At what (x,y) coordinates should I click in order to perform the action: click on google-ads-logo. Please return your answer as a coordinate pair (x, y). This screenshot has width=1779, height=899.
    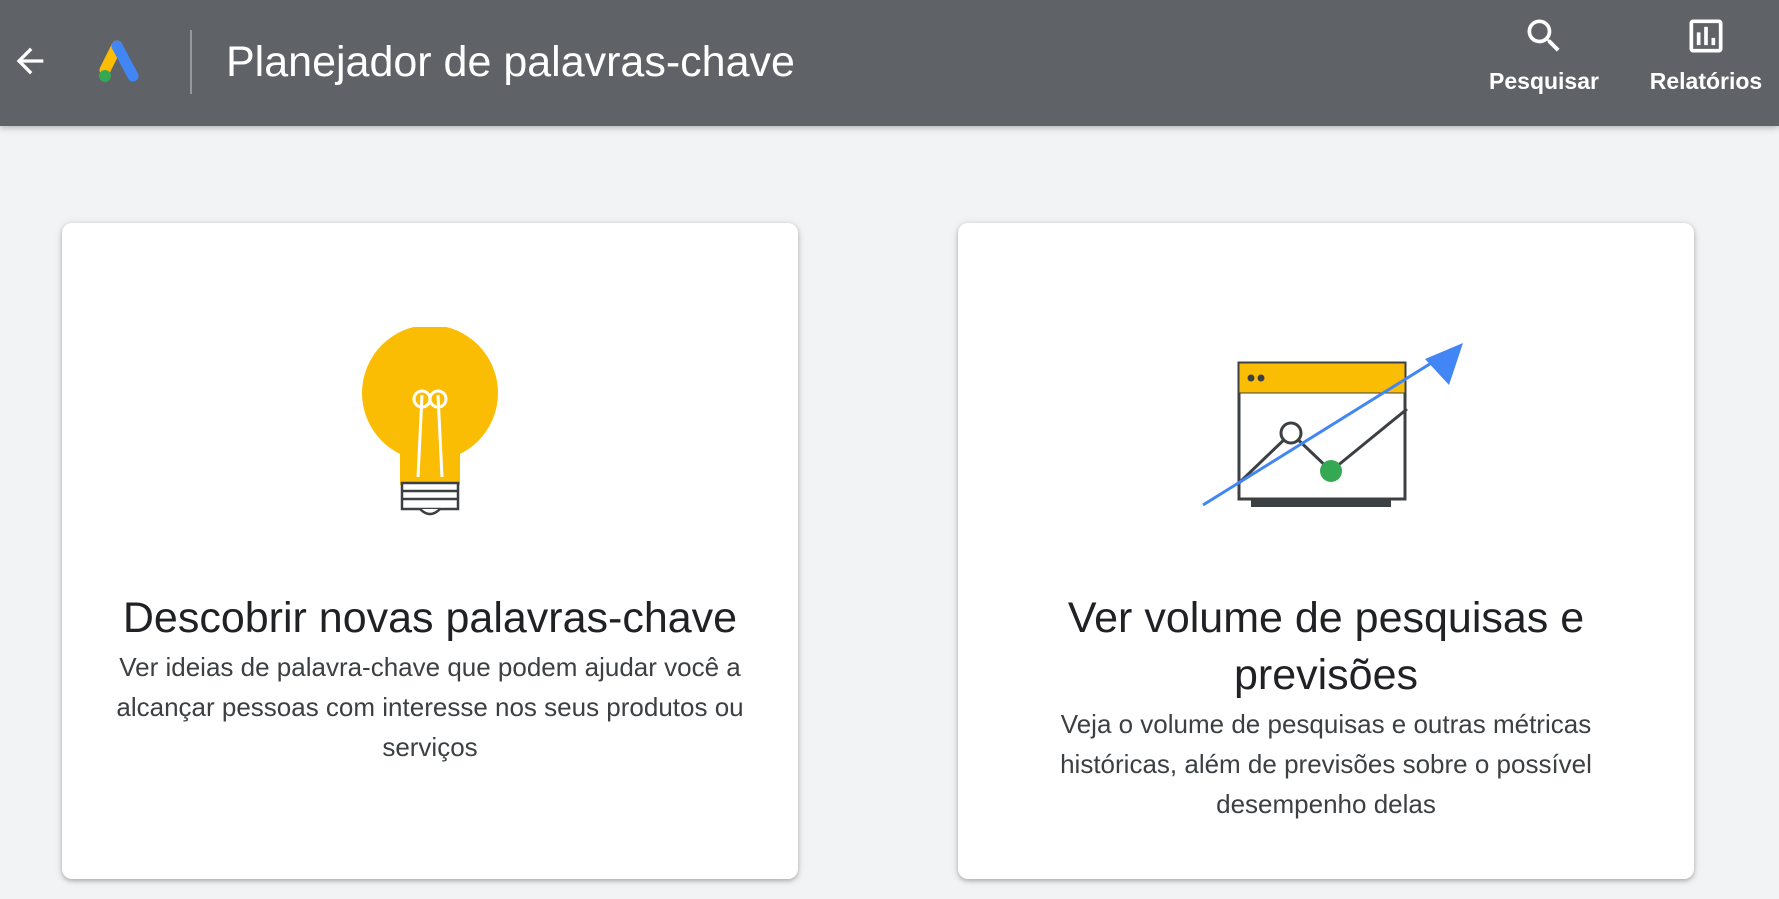
    Looking at the image, I should click on (119, 61).